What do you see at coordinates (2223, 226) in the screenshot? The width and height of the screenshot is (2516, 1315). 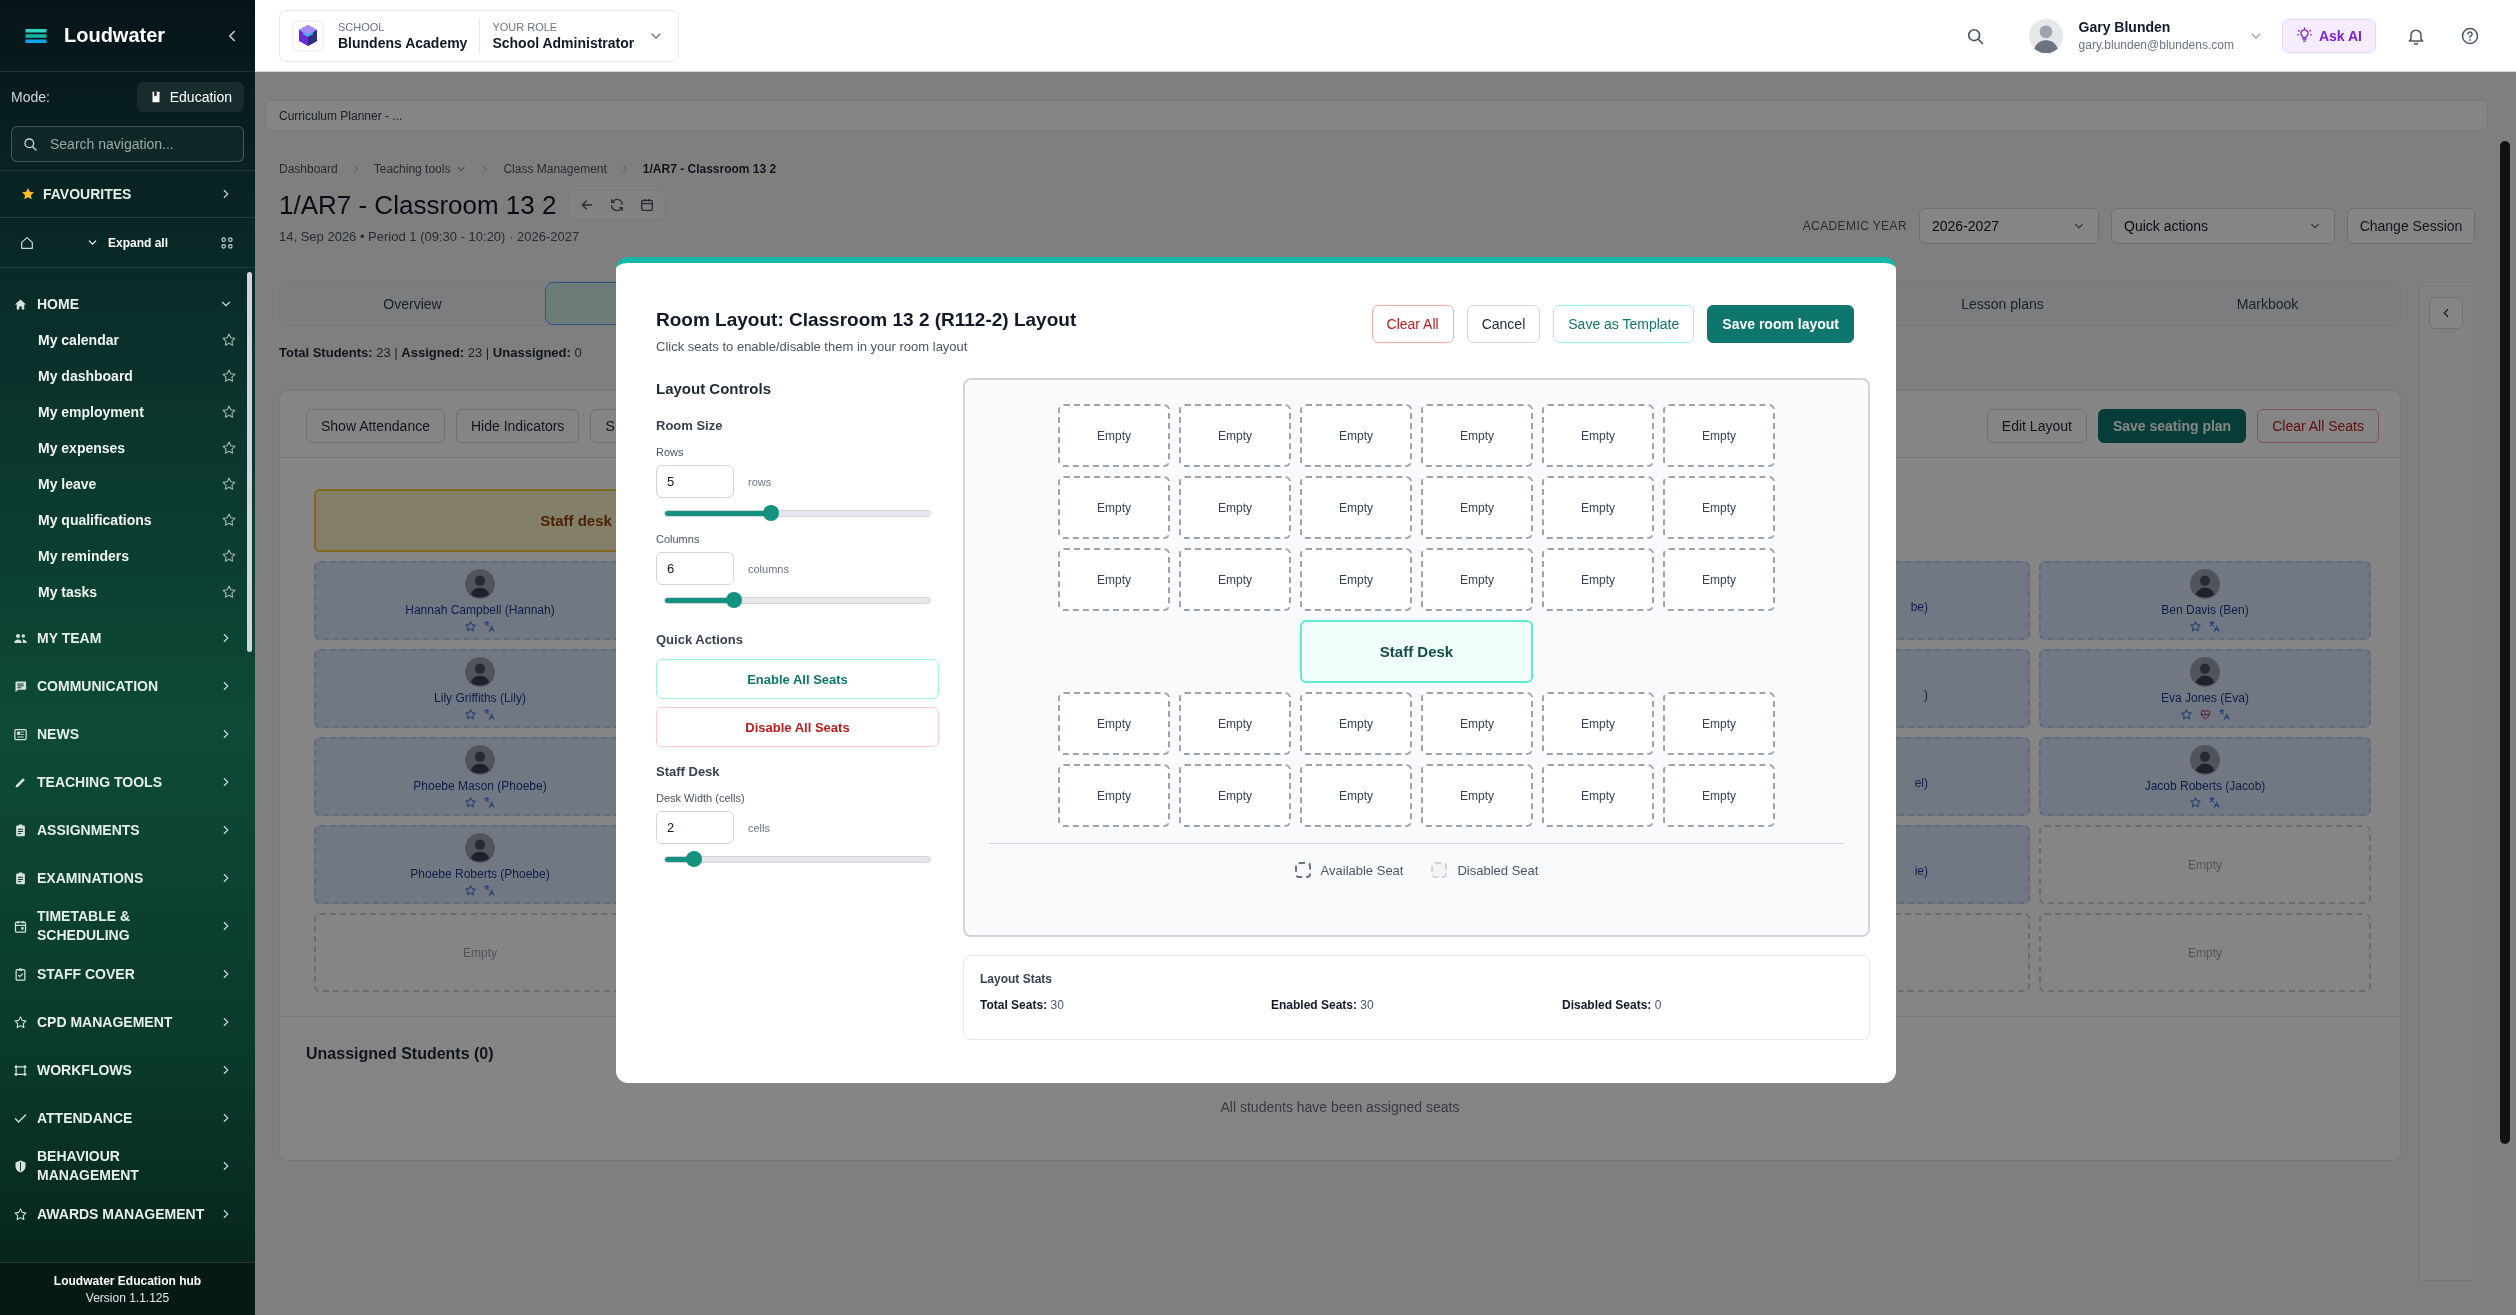 I see `quick-actions-select: Quick actions` at bounding box center [2223, 226].